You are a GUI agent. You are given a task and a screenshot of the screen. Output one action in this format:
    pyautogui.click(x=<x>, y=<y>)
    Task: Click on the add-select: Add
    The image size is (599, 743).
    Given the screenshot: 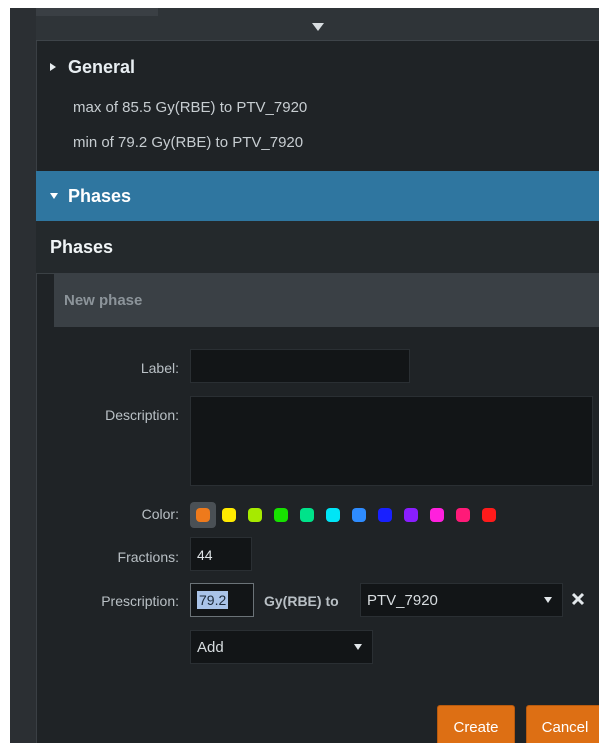 What is the action you would take?
    pyautogui.click(x=281, y=647)
    